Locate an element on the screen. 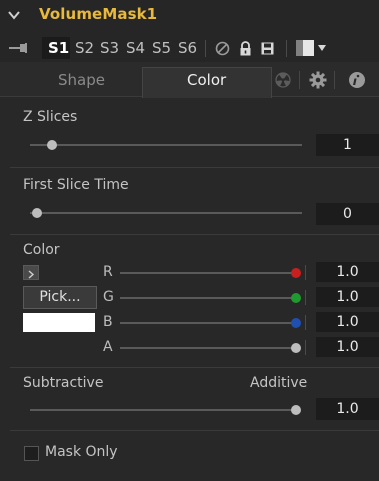 The width and height of the screenshot is (379, 481). gear-icon is located at coordinates (318, 80).